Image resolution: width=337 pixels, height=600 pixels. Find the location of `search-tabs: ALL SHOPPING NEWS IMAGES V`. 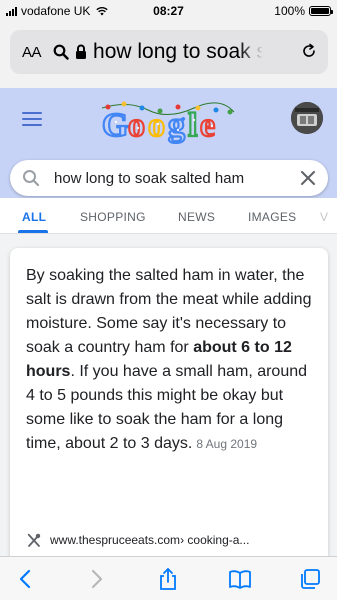

search-tabs: ALL SHOPPING NEWS IMAGES V is located at coordinates (168, 216).